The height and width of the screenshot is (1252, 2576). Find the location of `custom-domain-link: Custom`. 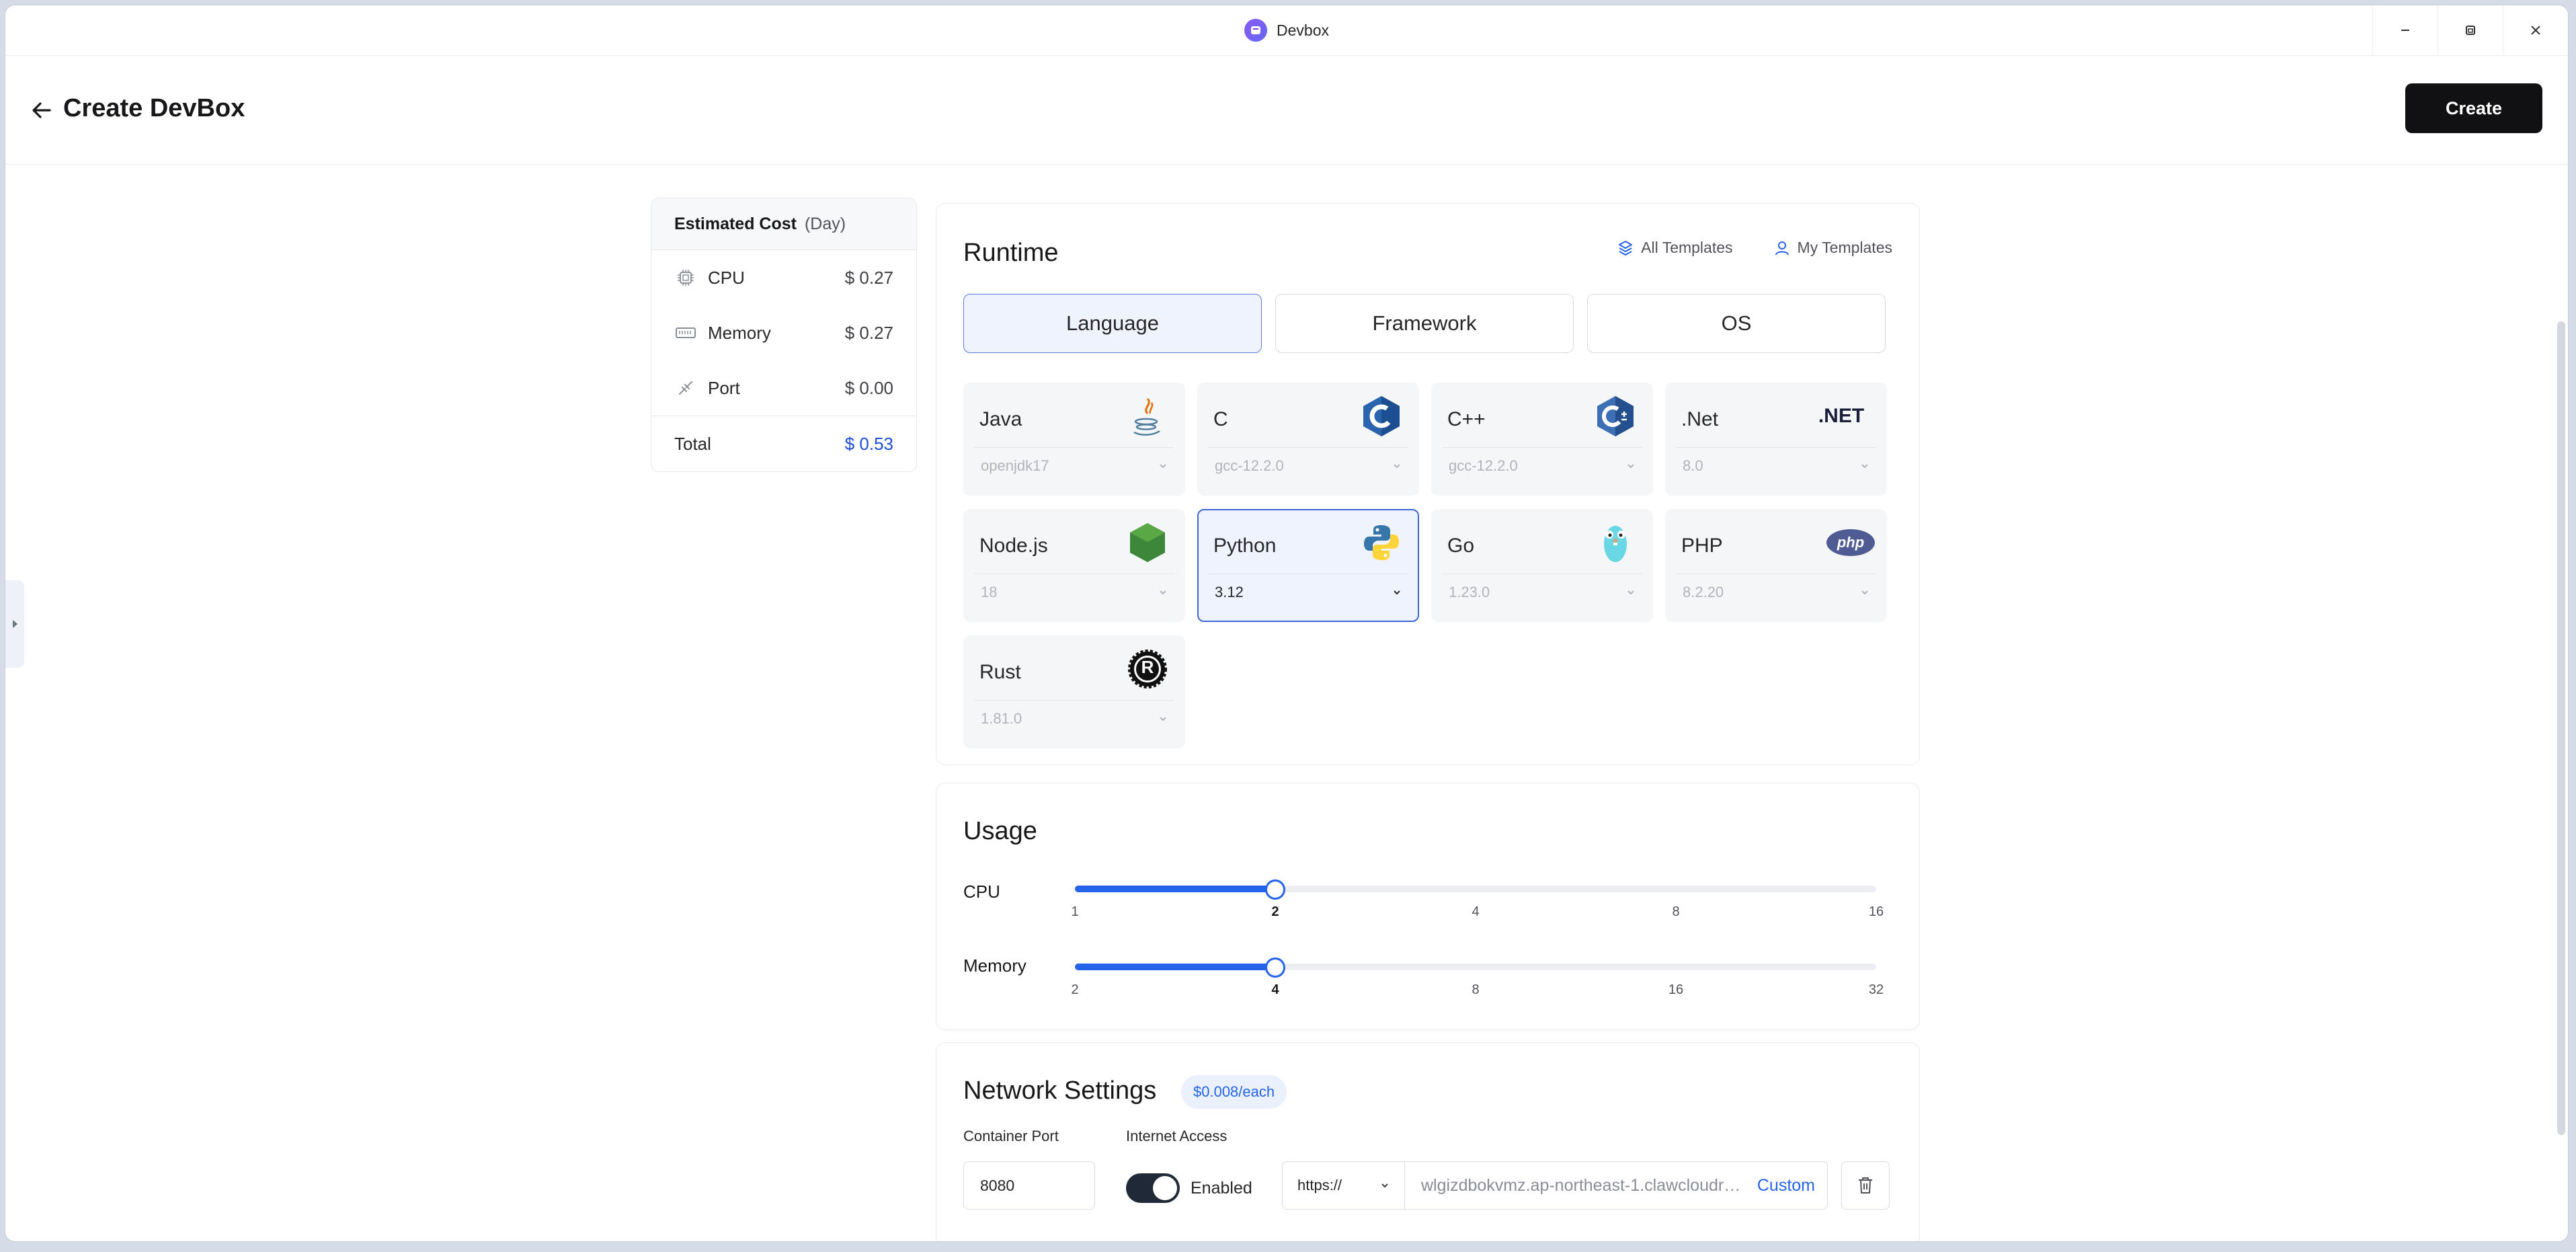

custom-domain-link: Custom is located at coordinates (1788, 1186).